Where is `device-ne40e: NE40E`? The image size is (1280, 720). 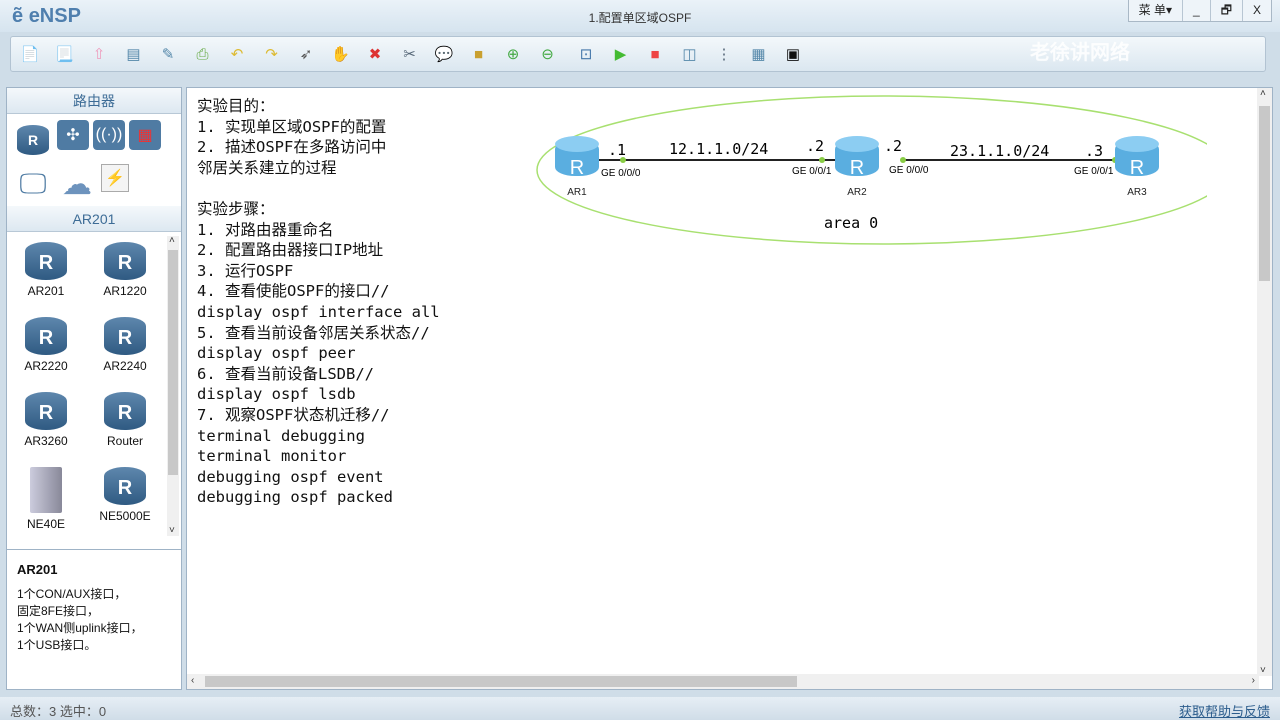
device-ne40e: NE40E is located at coordinates (46, 499).